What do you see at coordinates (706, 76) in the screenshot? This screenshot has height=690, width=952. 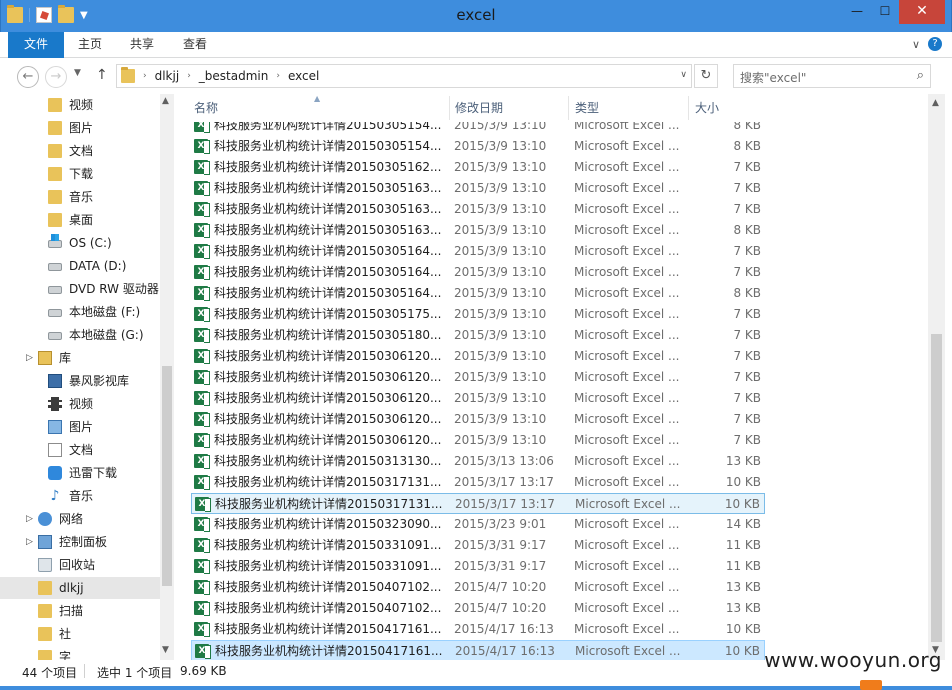 I see `refresh-button: ↻` at bounding box center [706, 76].